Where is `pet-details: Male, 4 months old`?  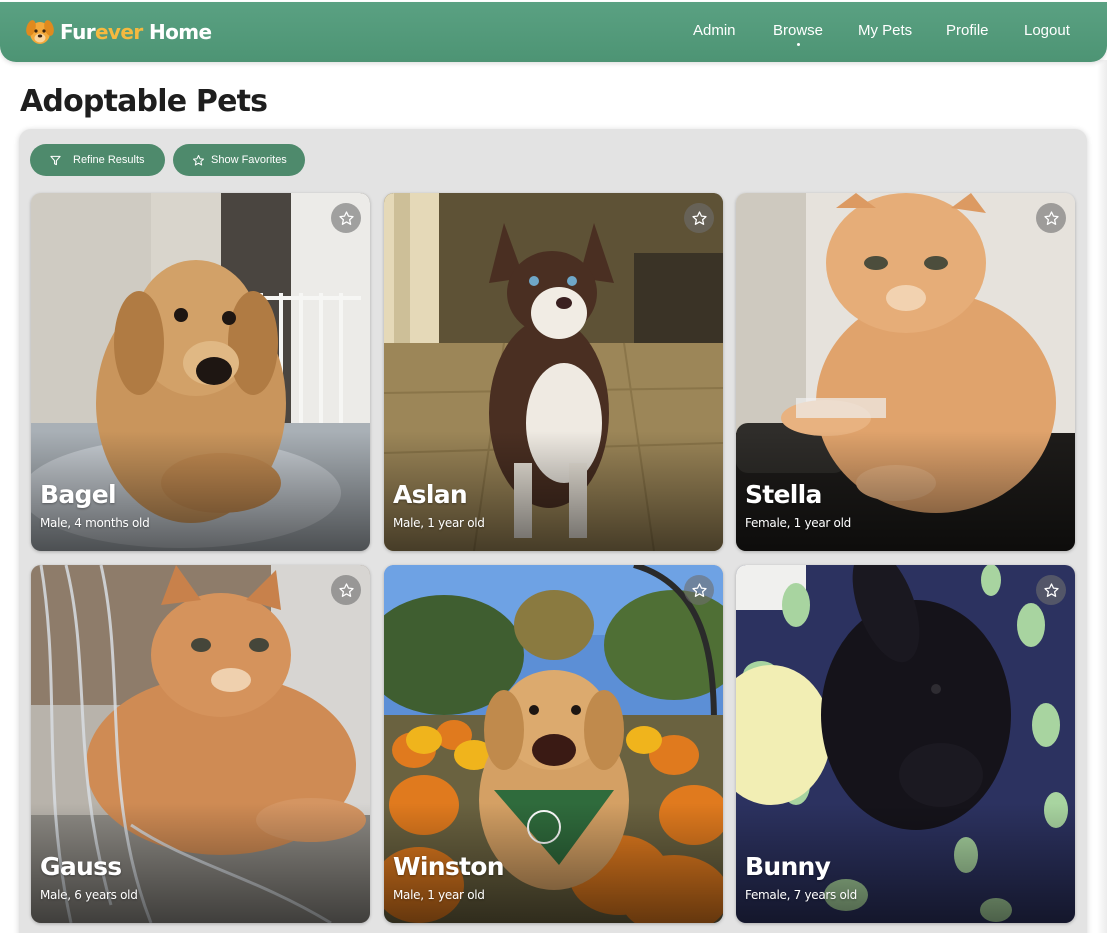 pet-details: Male, 4 months old is located at coordinates (95, 523).